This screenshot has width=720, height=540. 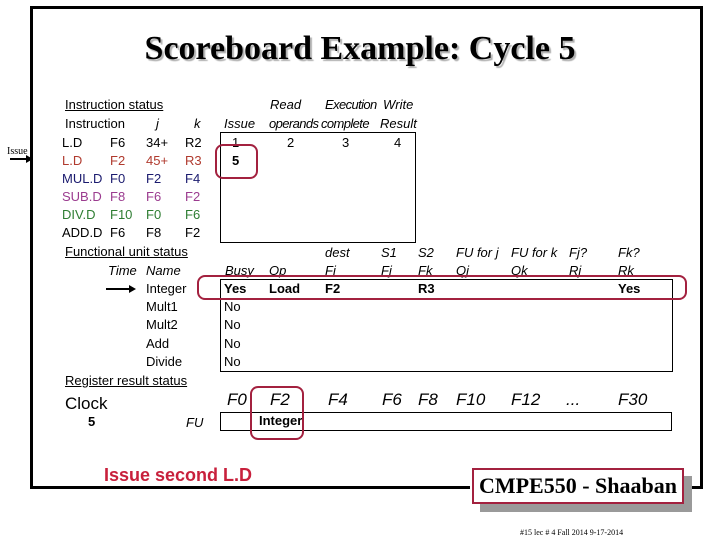 What do you see at coordinates (132, 289) in the screenshot?
I see `current-unit-arrow-head-icon` at bounding box center [132, 289].